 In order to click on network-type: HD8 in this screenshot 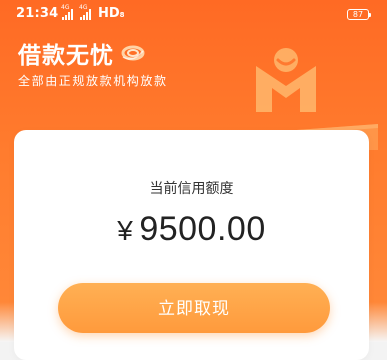, I will do `click(111, 13)`.